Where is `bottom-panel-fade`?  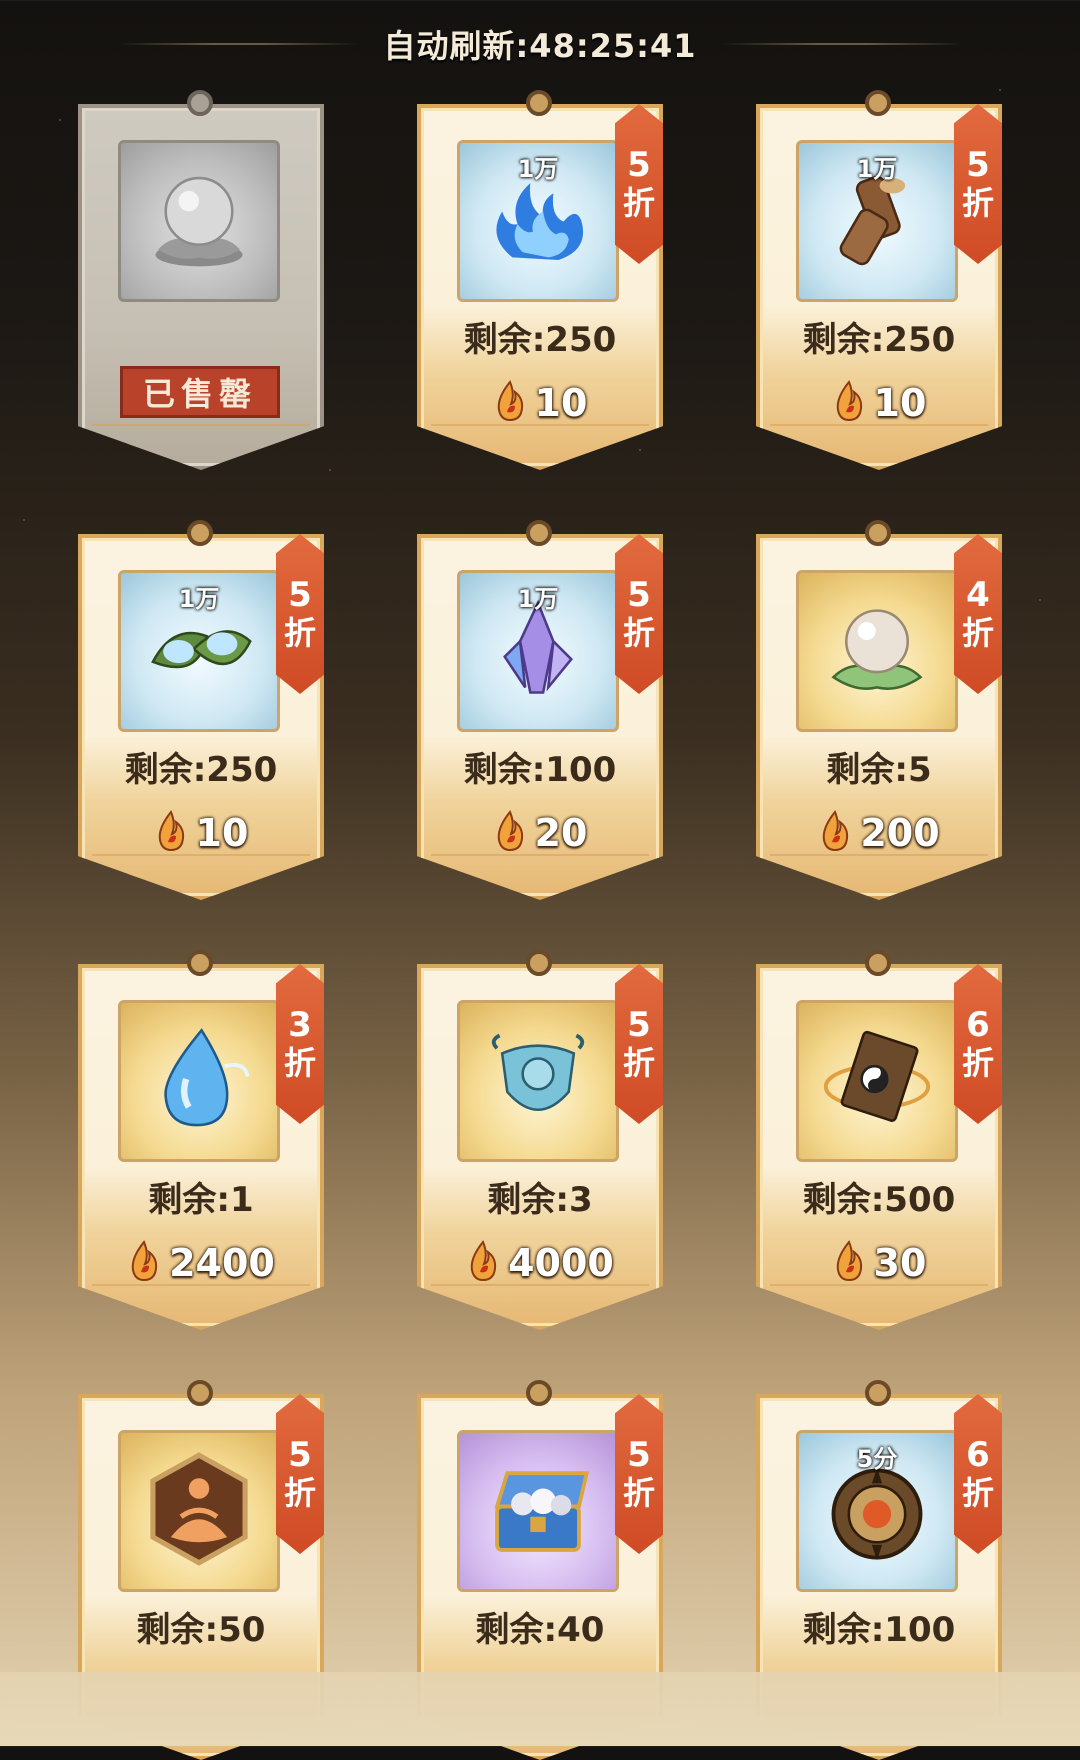 bottom-panel-fade is located at coordinates (540, 1709).